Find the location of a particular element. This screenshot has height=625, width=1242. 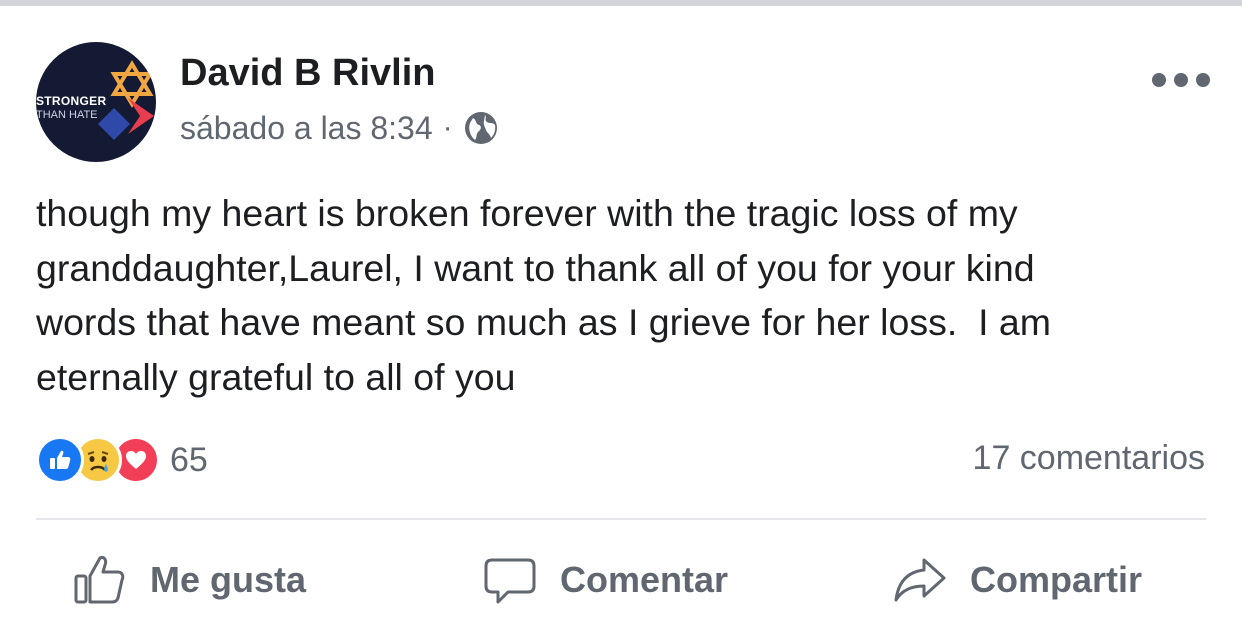

like-button: Me gusta is located at coordinates (189, 580).